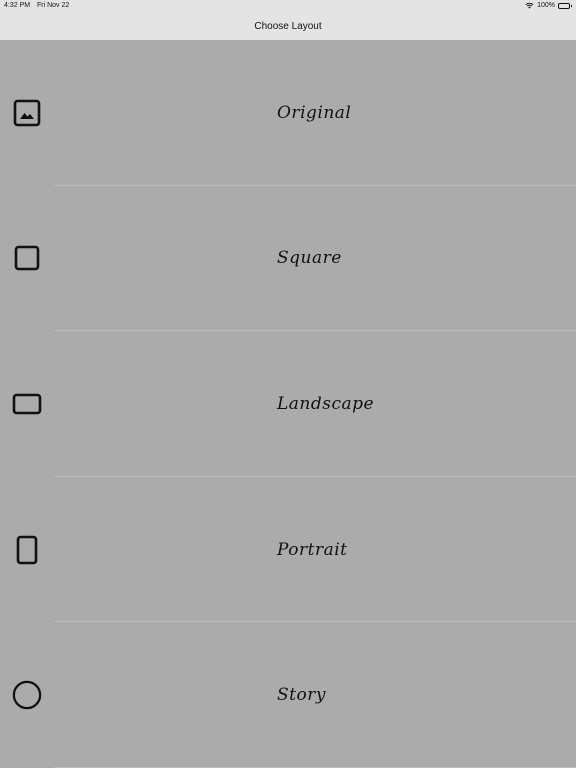 Image resolution: width=576 pixels, height=768 pixels. What do you see at coordinates (27, 404) in the screenshot?
I see `landscape-rect-icon` at bounding box center [27, 404].